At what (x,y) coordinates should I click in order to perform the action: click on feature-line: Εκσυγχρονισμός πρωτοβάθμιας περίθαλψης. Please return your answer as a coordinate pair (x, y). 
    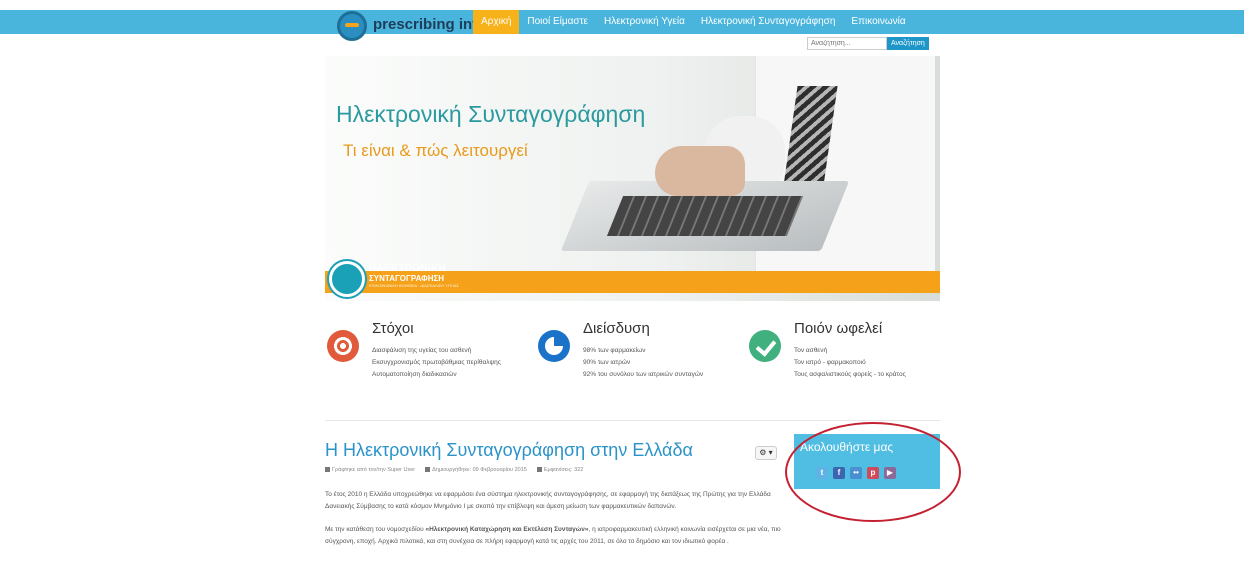
    Looking at the image, I should click on (436, 362).